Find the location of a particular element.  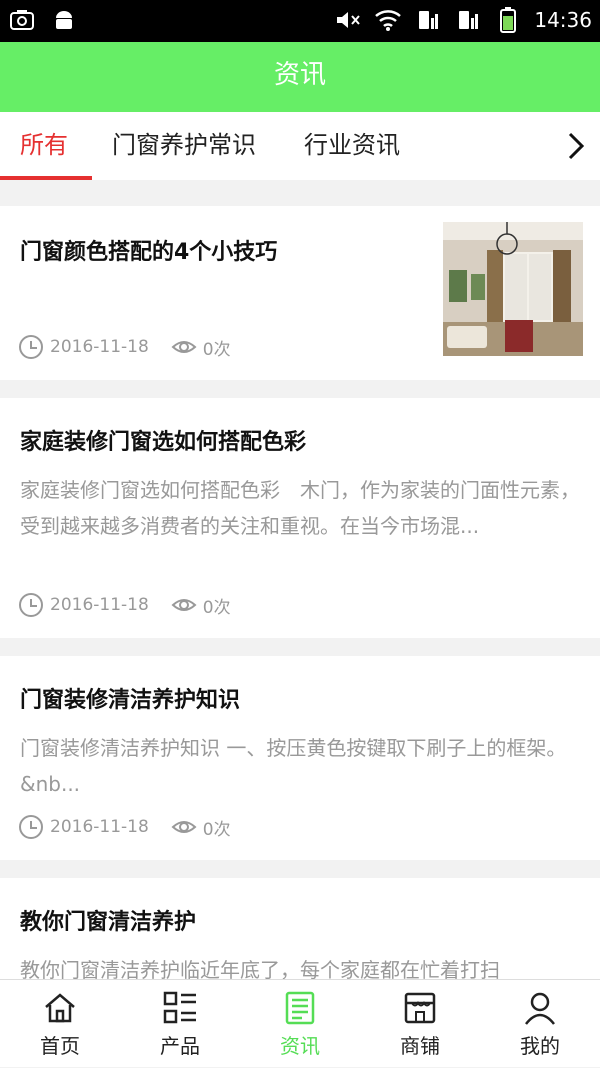

nav-news: 资讯 is located at coordinates (300, 1024).